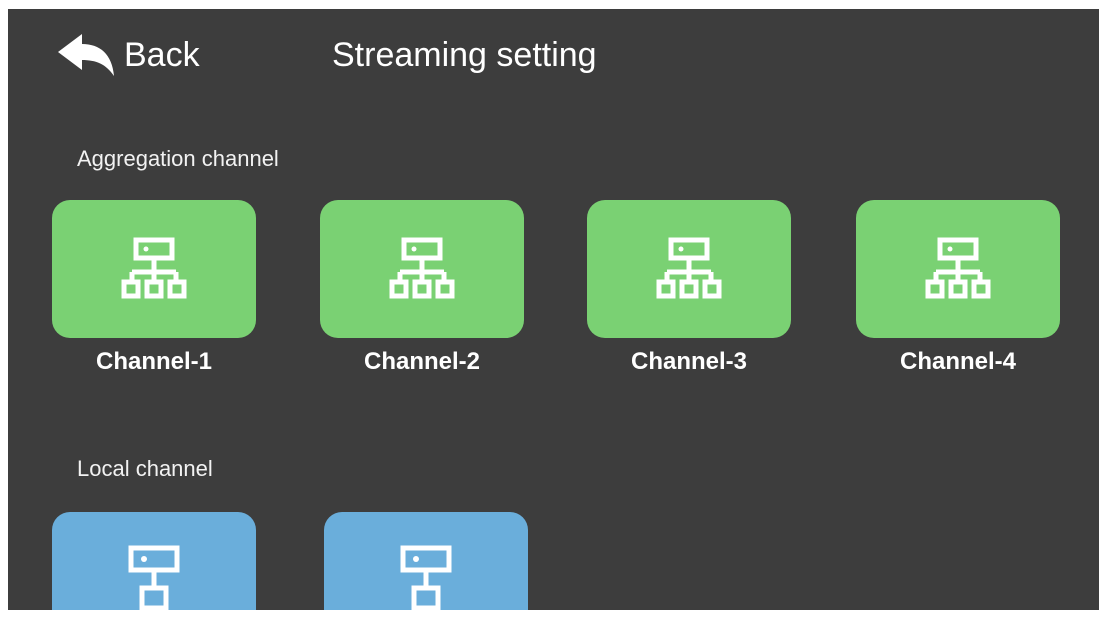  What do you see at coordinates (957, 361) in the screenshot?
I see `channel-4-label: Channel-4` at bounding box center [957, 361].